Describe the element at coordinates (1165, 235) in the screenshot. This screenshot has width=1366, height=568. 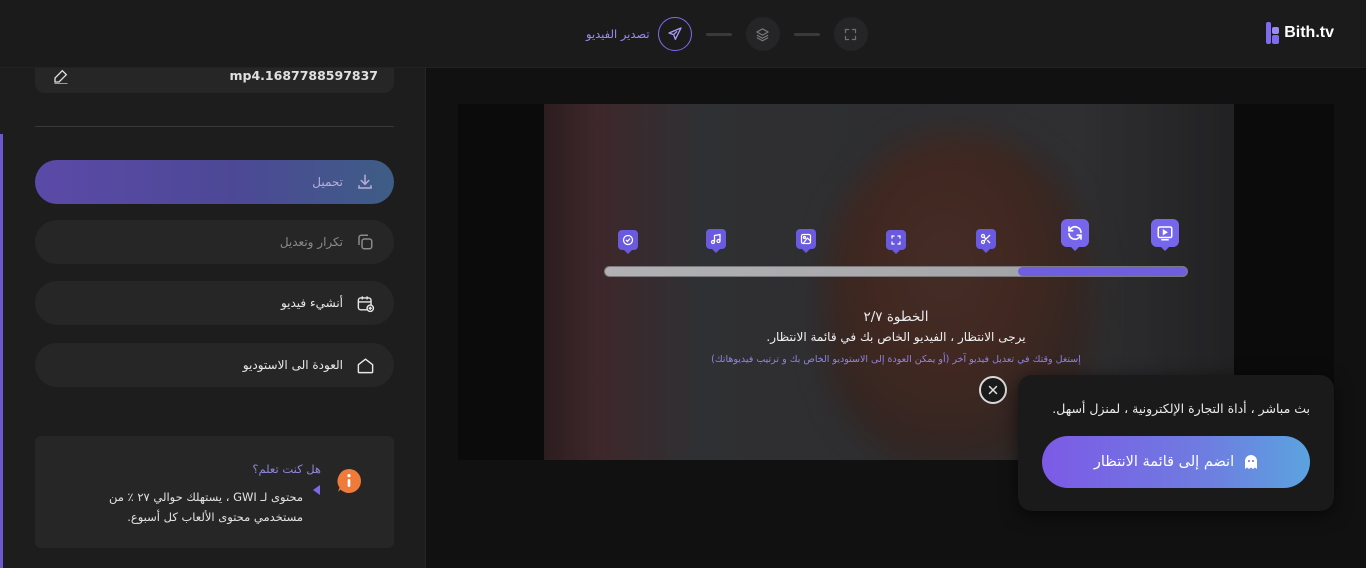
I see `video-icon` at that location.